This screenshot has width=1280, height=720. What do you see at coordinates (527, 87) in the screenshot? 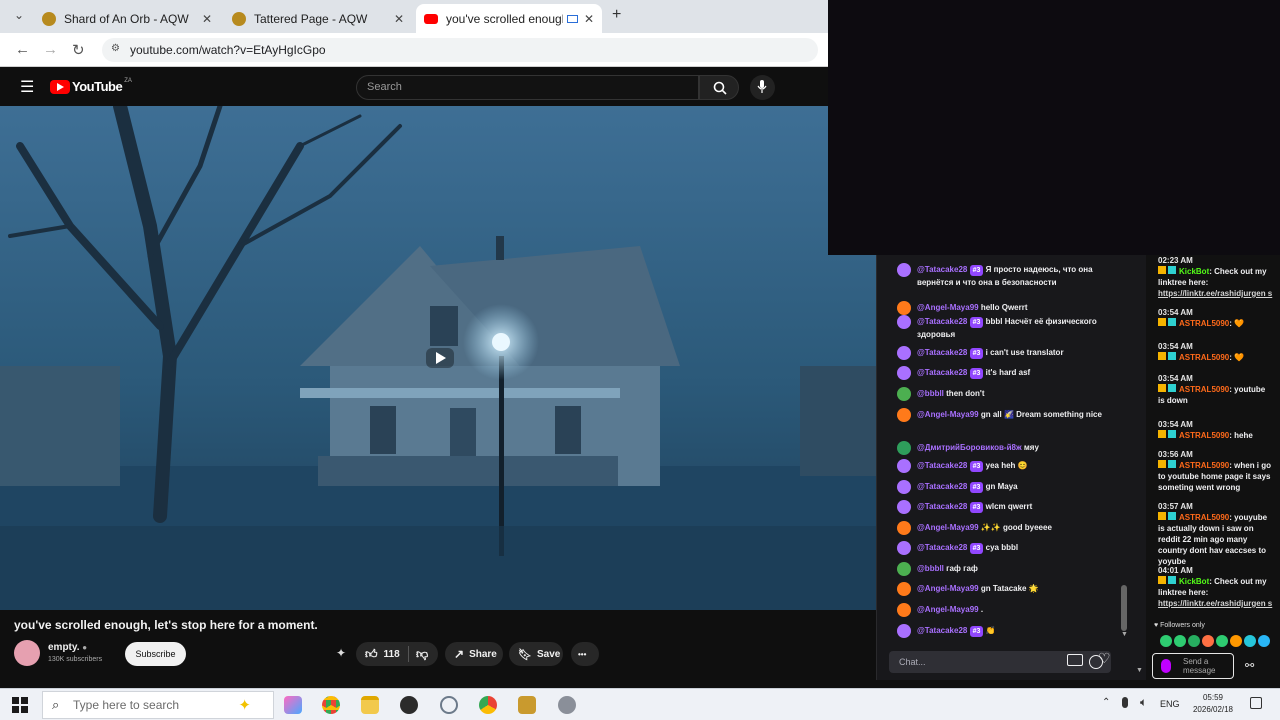
I see `search-input: Search` at bounding box center [527, 87].